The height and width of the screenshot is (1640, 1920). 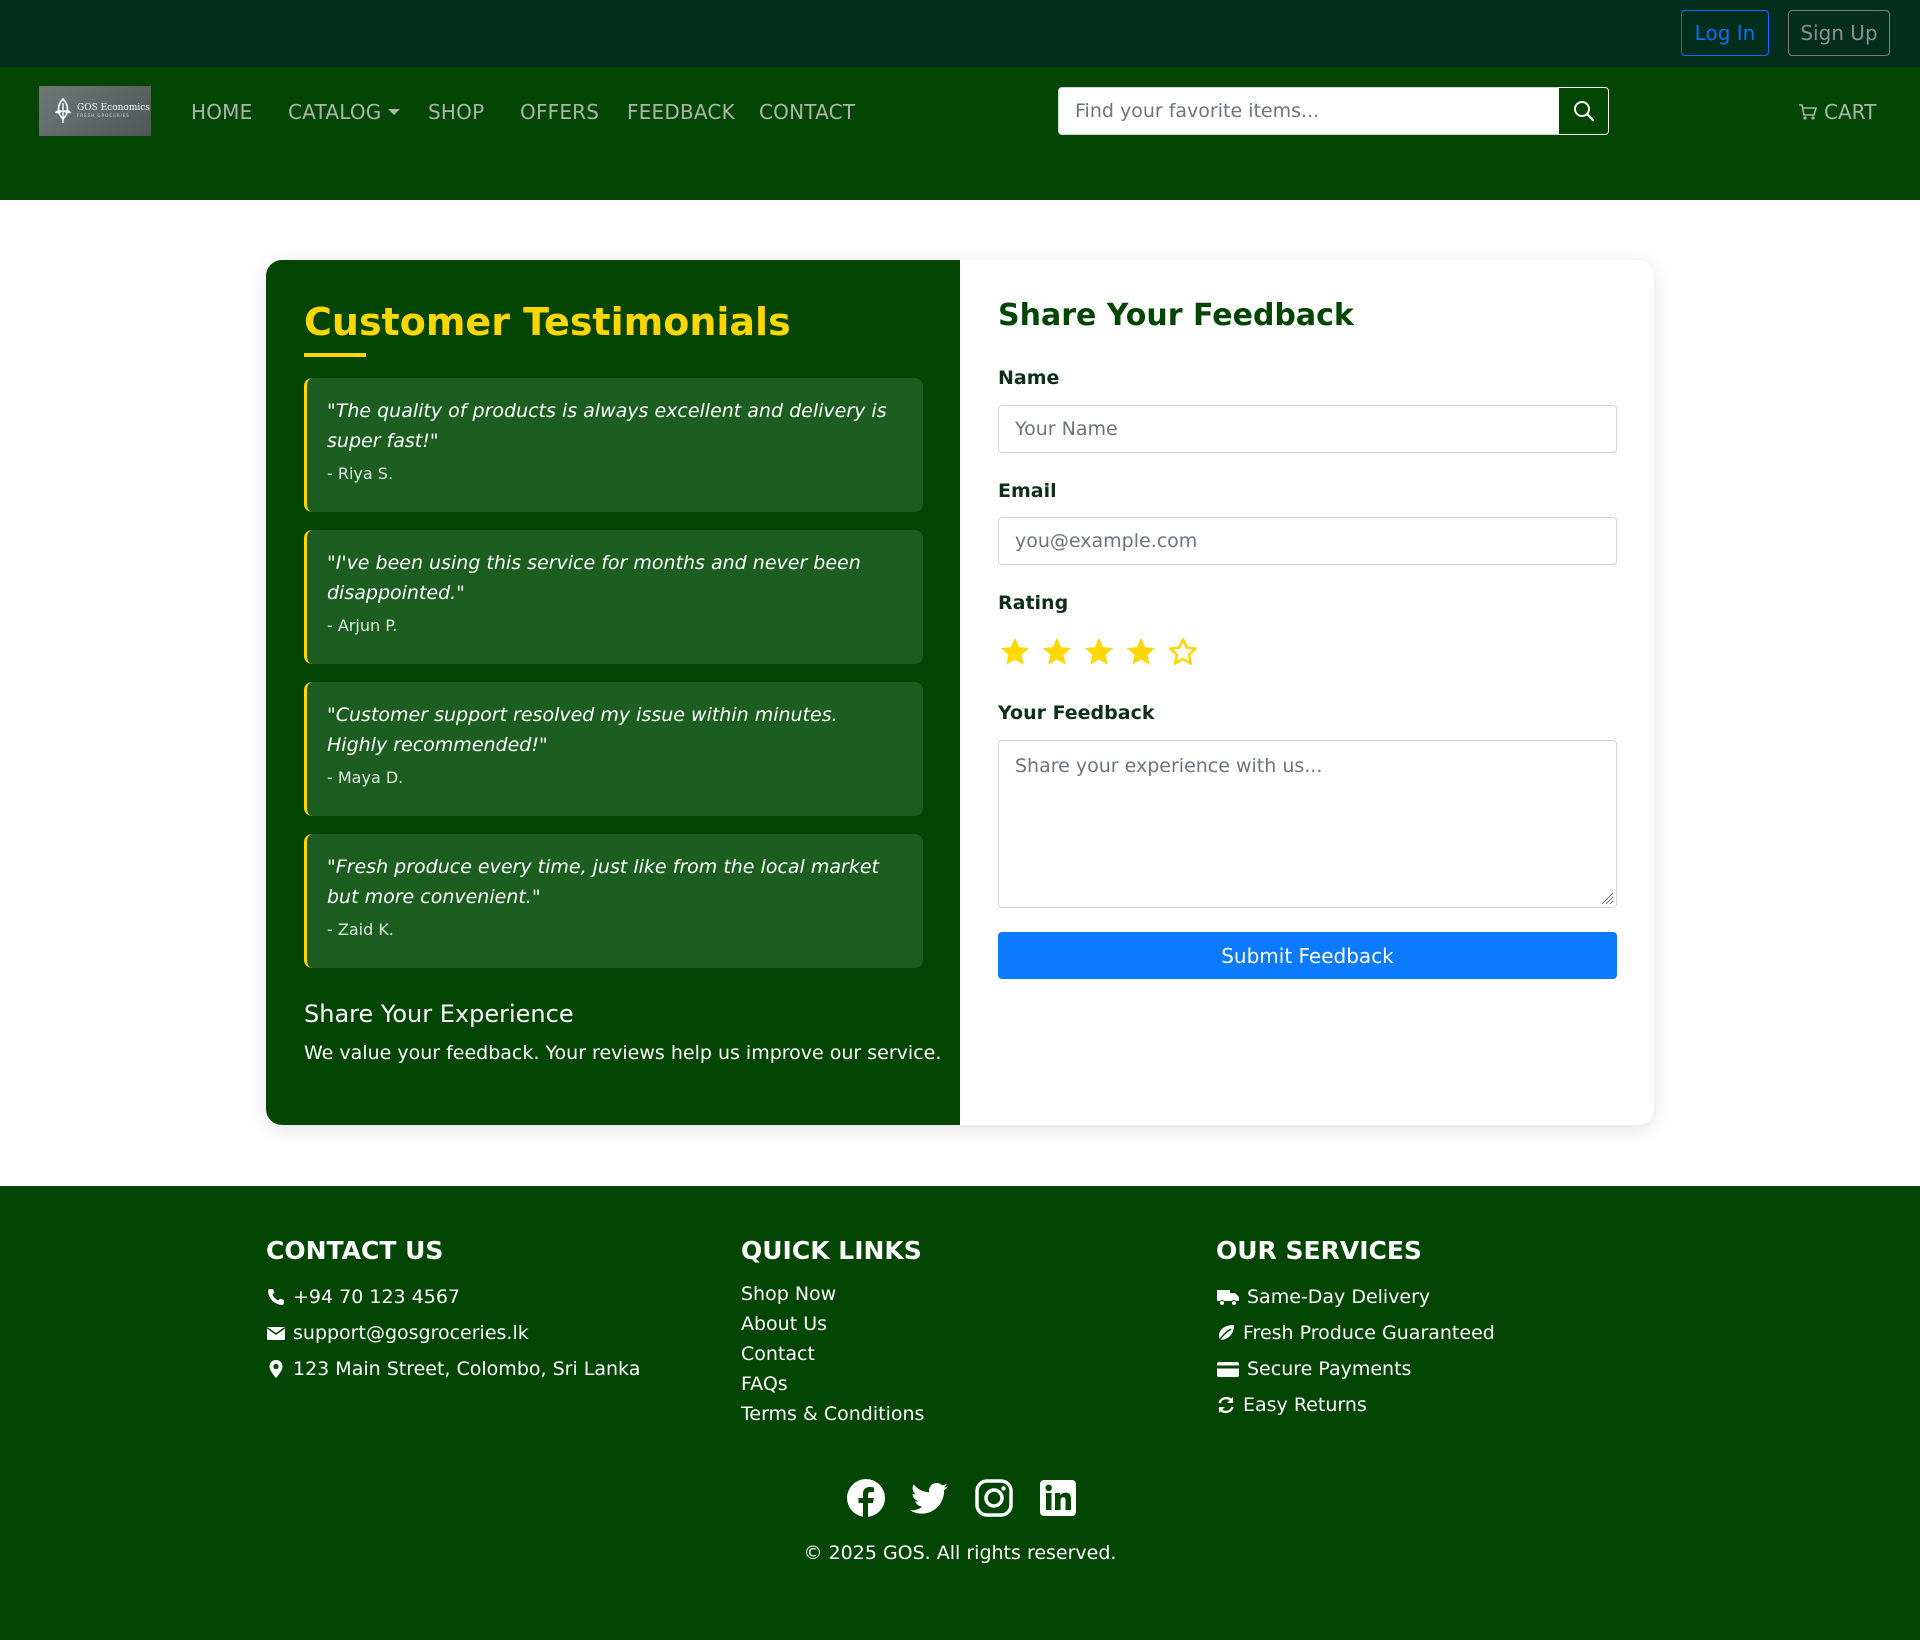 What do you see at coordinates (832, 1414) in the screenshot?
I see `footer-link-terms: Terms & Conditions` at bounding box center [832, 1414].